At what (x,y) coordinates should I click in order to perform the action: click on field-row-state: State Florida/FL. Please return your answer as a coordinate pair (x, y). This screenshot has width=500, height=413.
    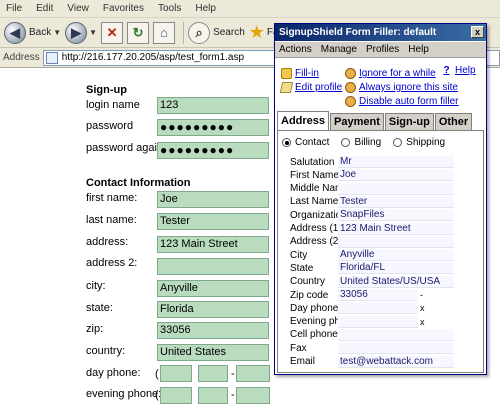
    Looking at the image, I should click on (380, 268).